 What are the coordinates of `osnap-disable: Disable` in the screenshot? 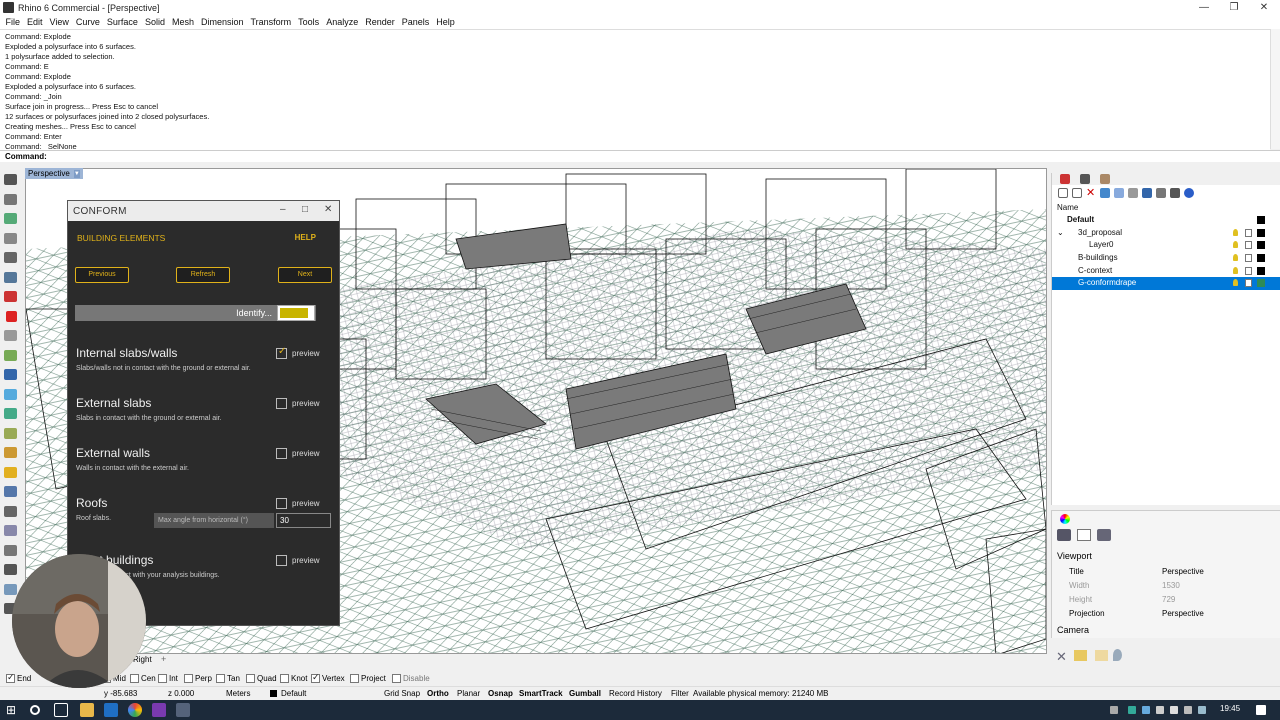 It's located at (411, 678).